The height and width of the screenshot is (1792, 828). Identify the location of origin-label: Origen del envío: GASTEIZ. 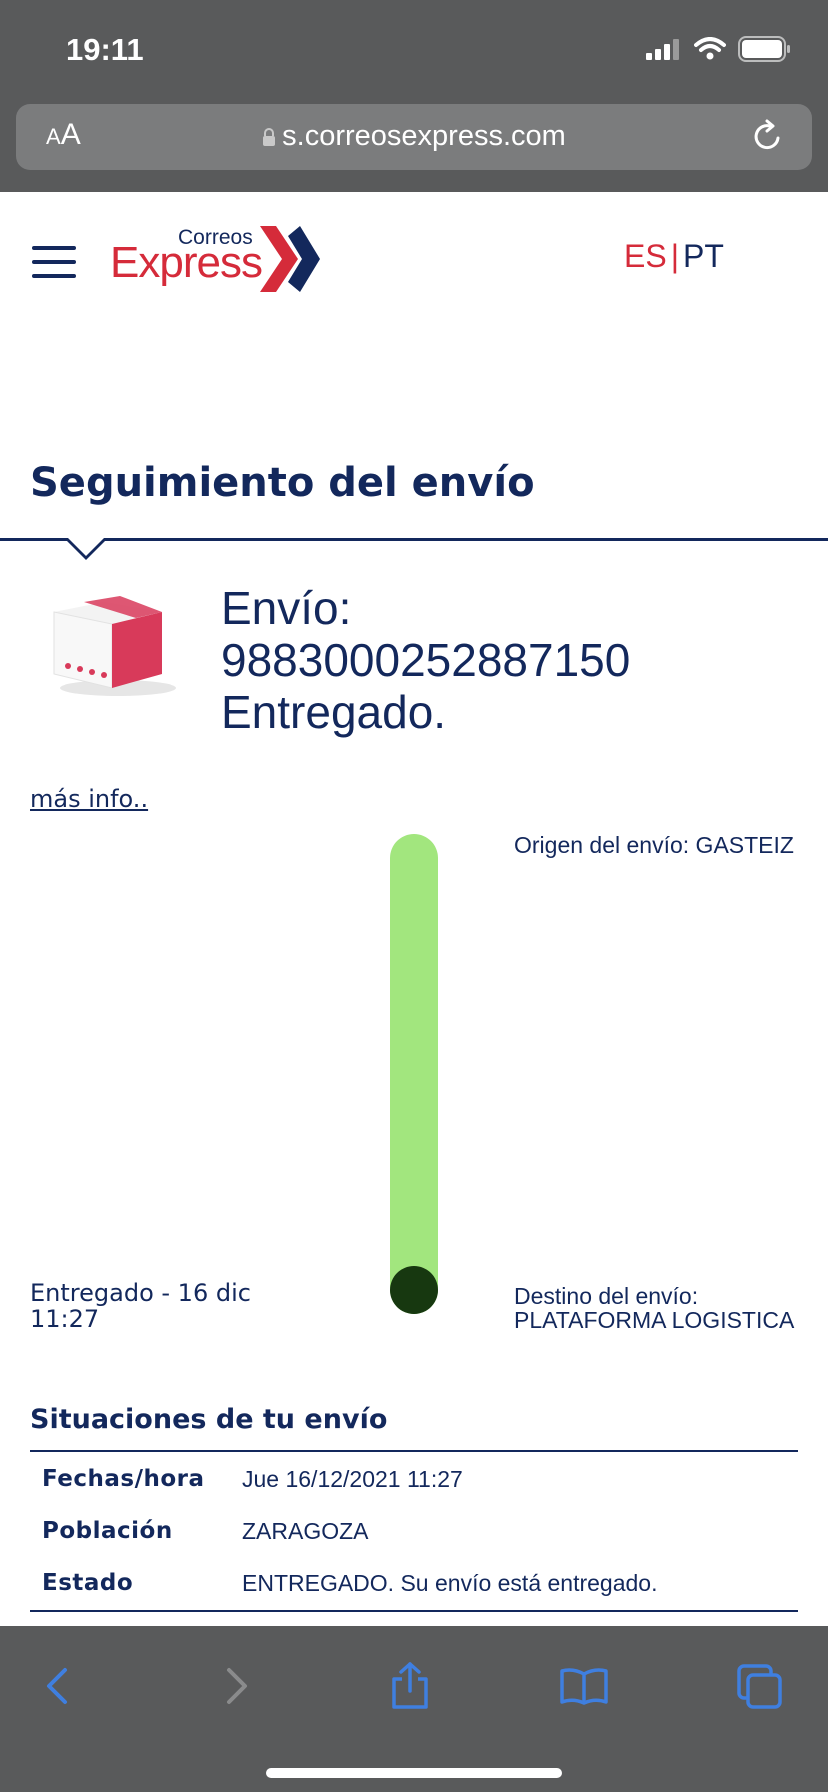
(654, 845).